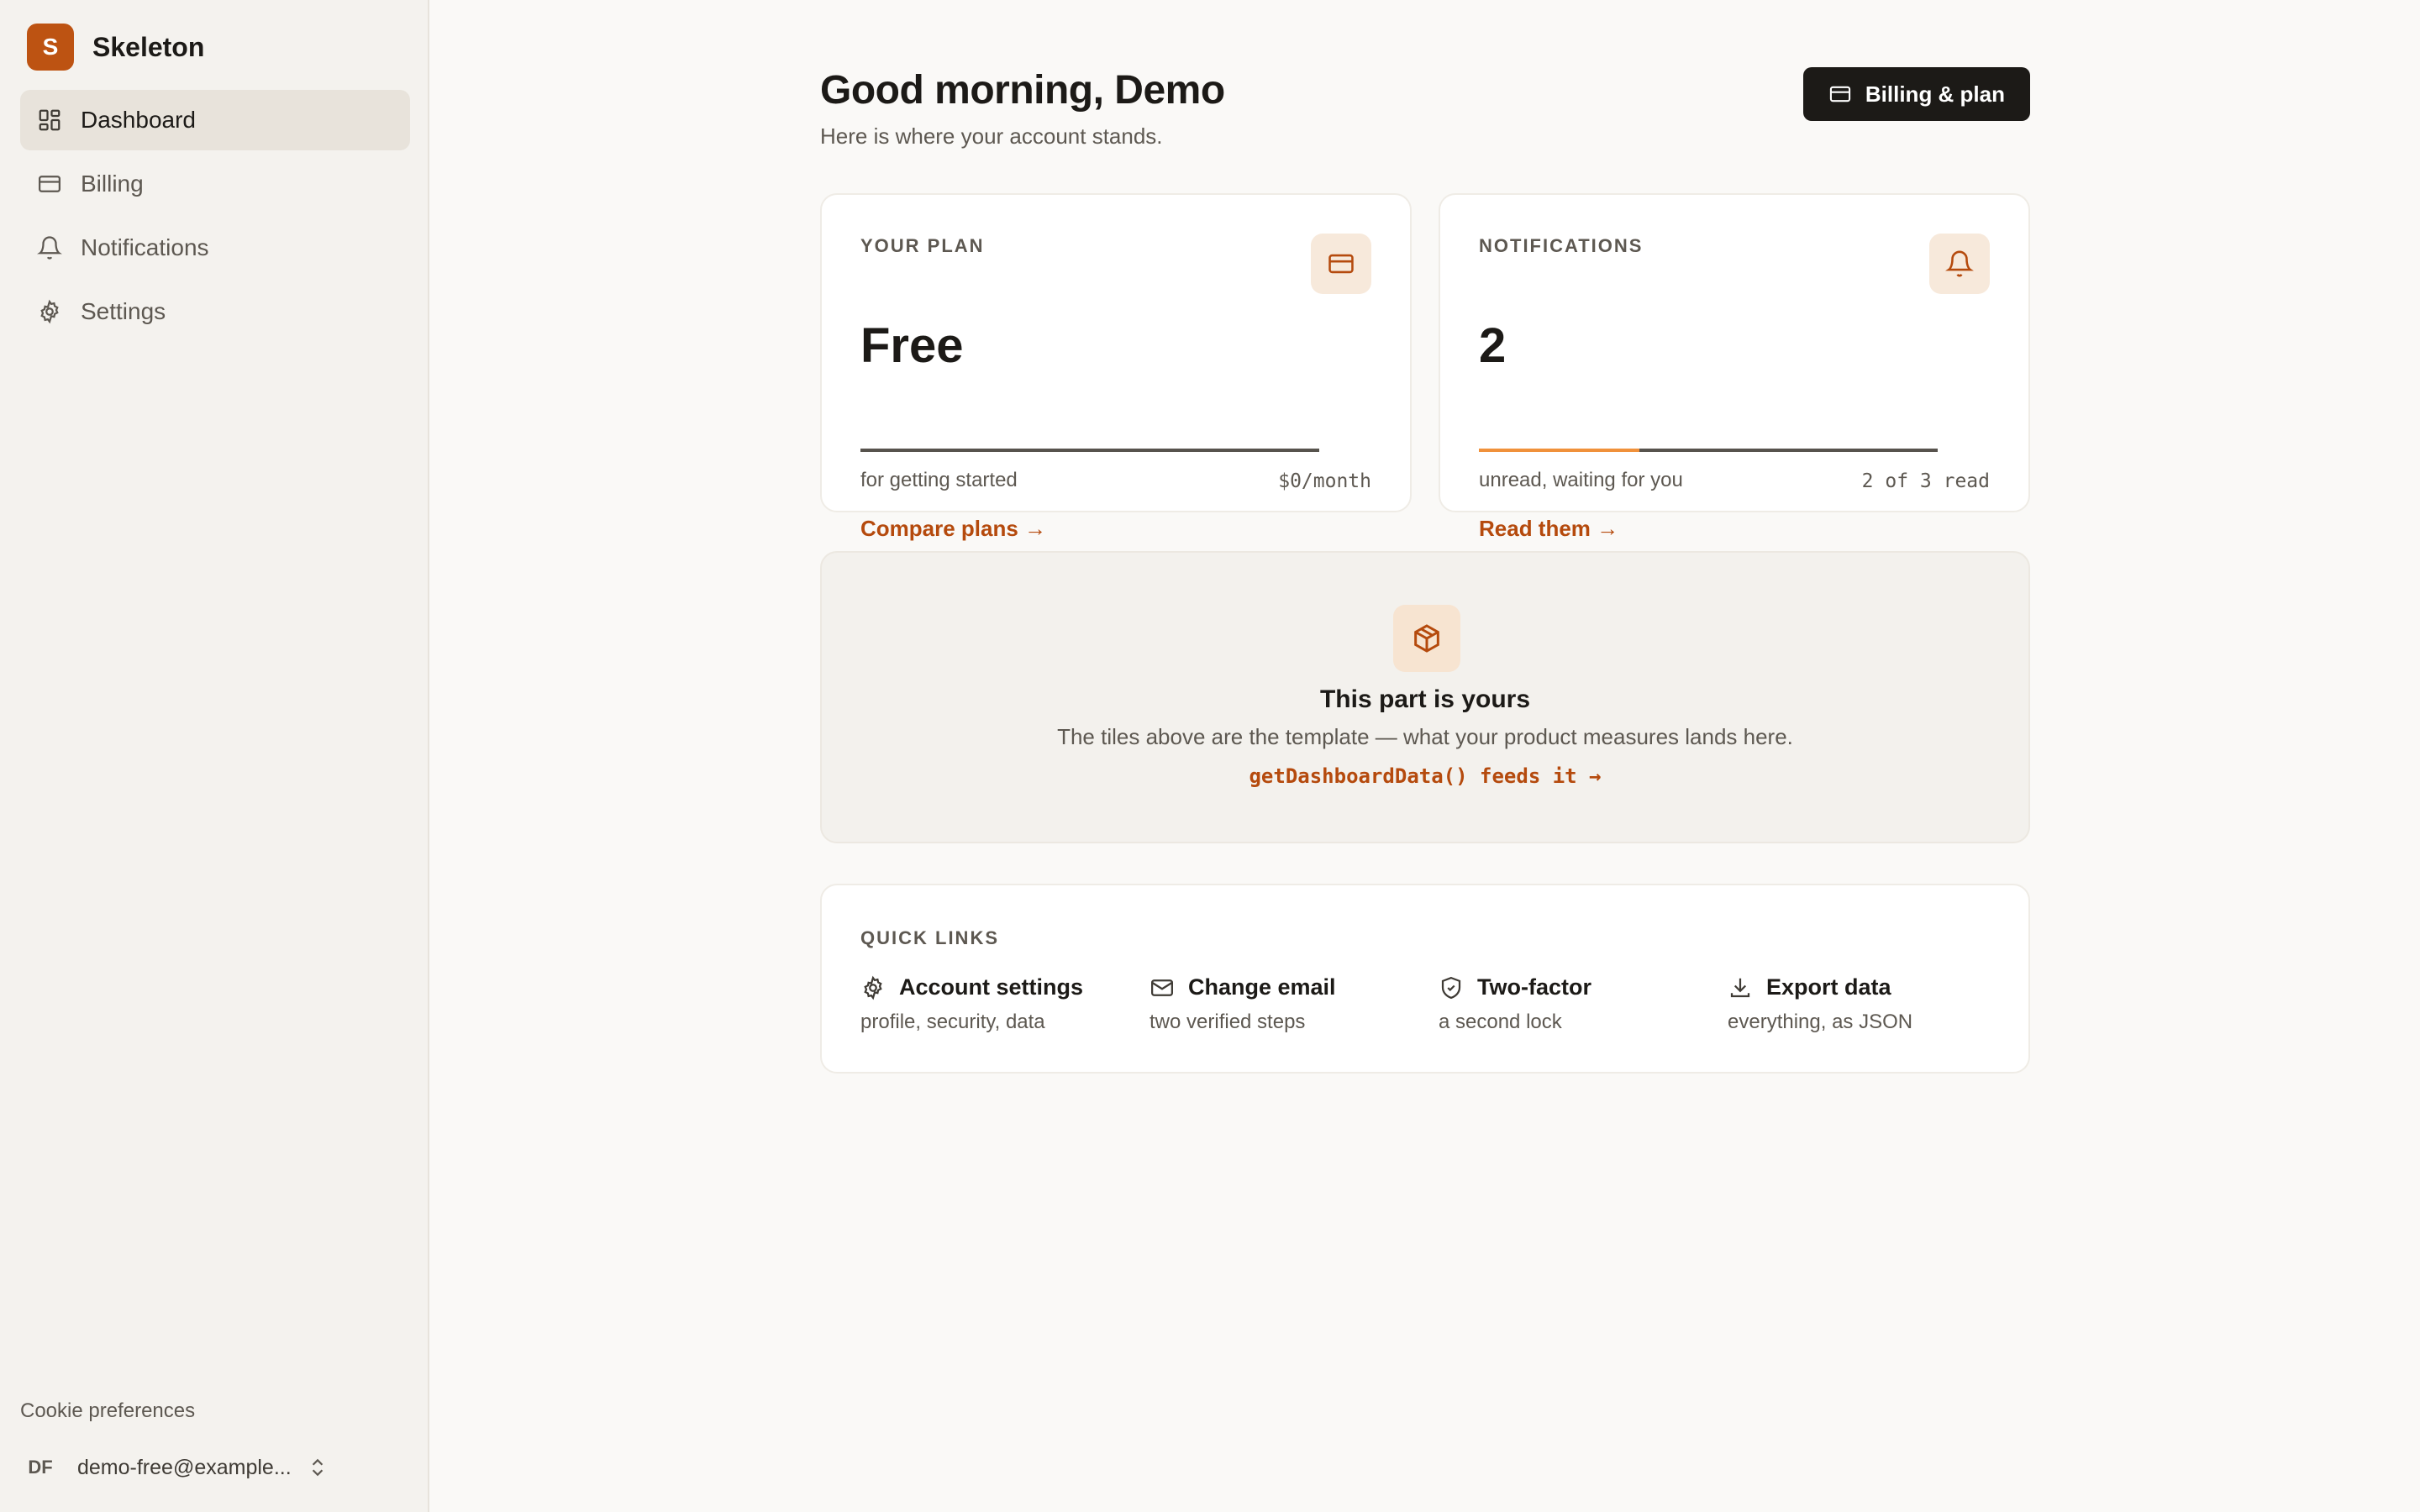 The height and width of the screenshot is (1512, 2420). What do you see at coordinates (1548, 529) in the screenshot?
I see `read-them-link: Read them →` at bounding box center [1548, 529].